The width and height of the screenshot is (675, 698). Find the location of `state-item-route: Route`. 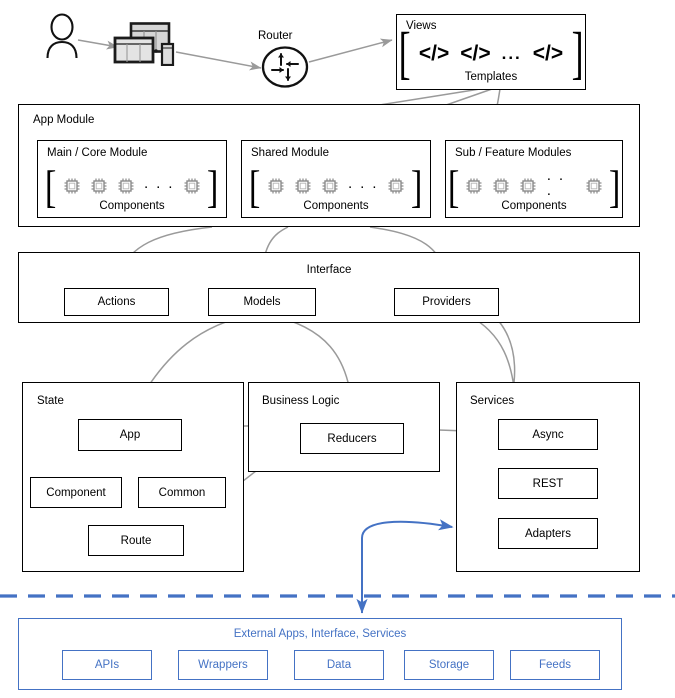

state-item-route: Route is located at coordinates (136, 540).